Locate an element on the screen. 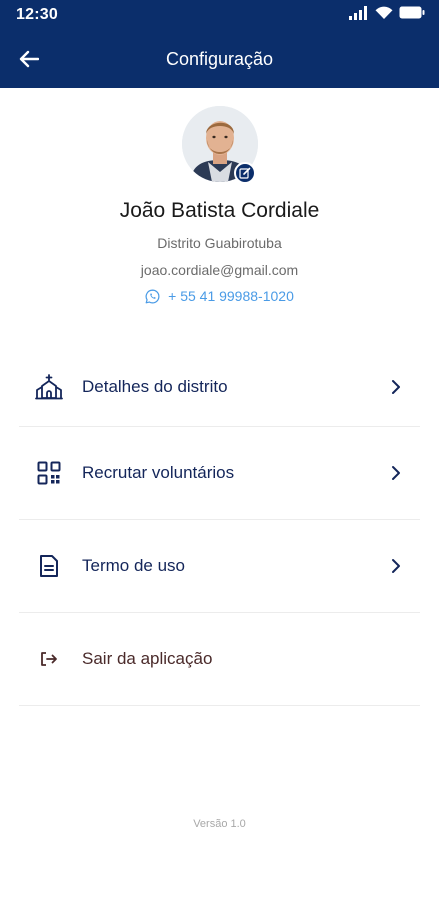  menu-item-logout: Sair da aplicação is located at coordinates (219, 659).